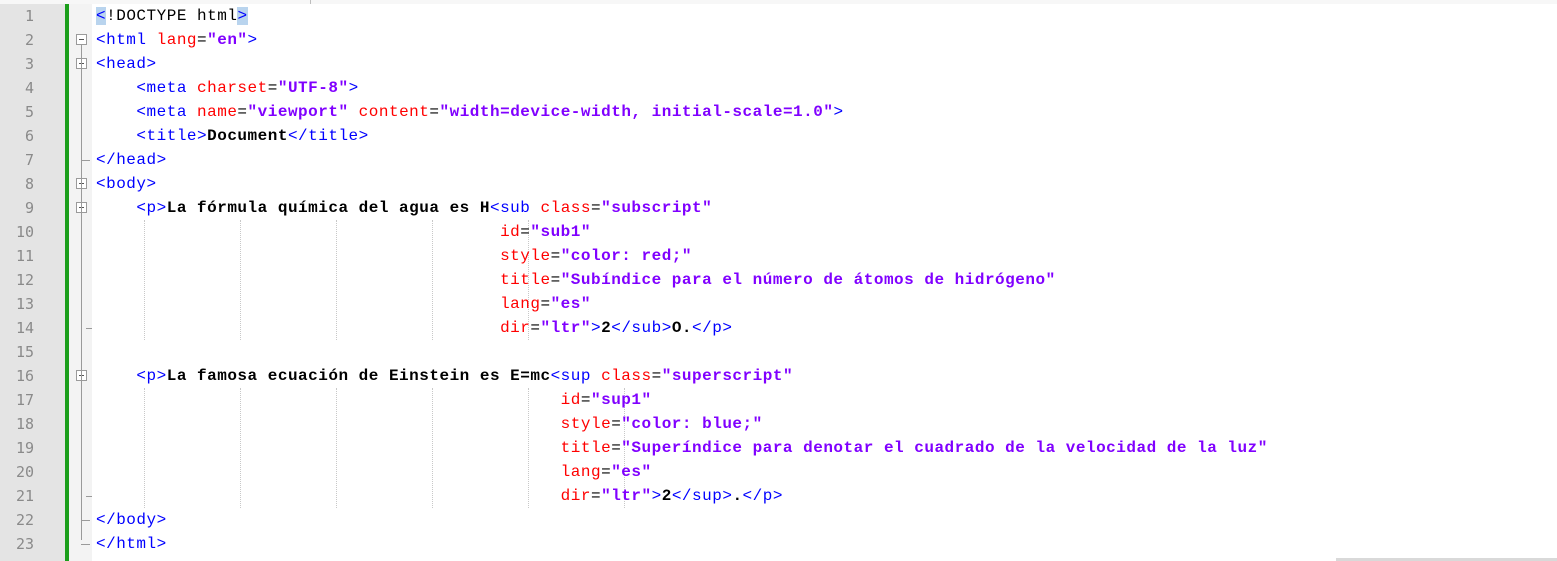 Image resolution: width=1557 pixels, height=561 pixels. What do you see at coordinates (24, 304) in the screenshot?
I see `line-number: 13` at bounding box center [24, 304].